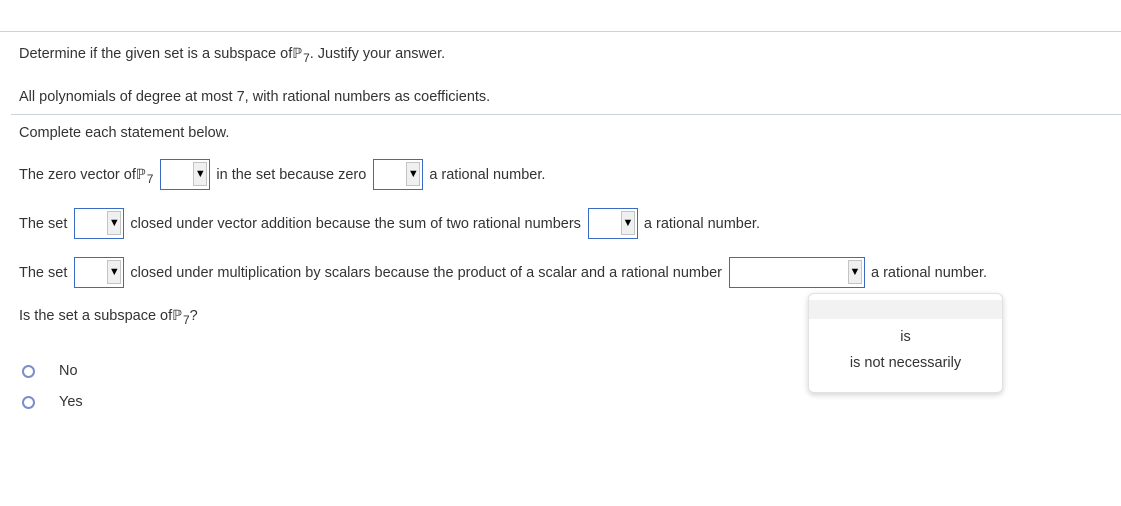 This screenshot has height=506, width=1121. Describe the element at coordinates (52, 402) in the screenshot. I see `radio-option-yes: Yes` at that location.